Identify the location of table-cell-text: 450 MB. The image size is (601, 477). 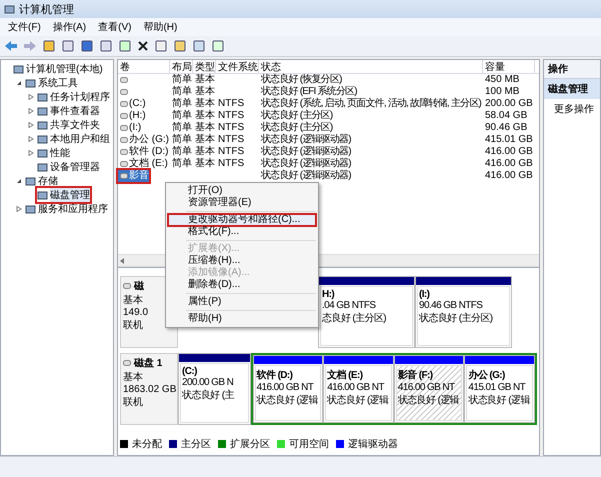
(502, 80).